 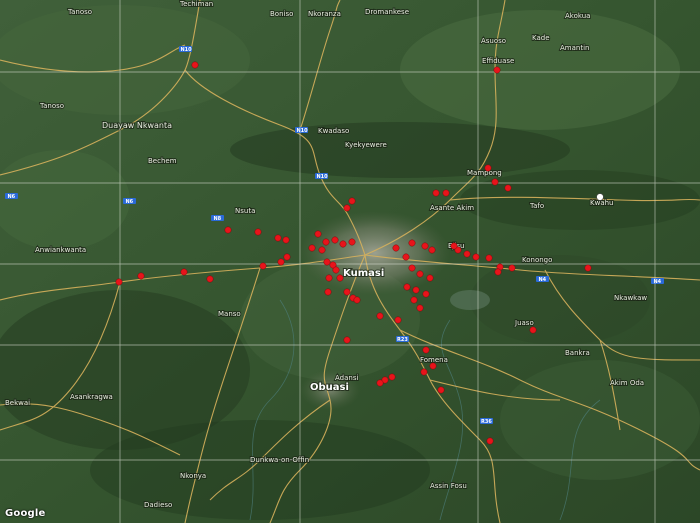 What do you see at coordinates (25, 513) in the screenshot?
I see `google-logo: Google` at bounding box center [25, 513].